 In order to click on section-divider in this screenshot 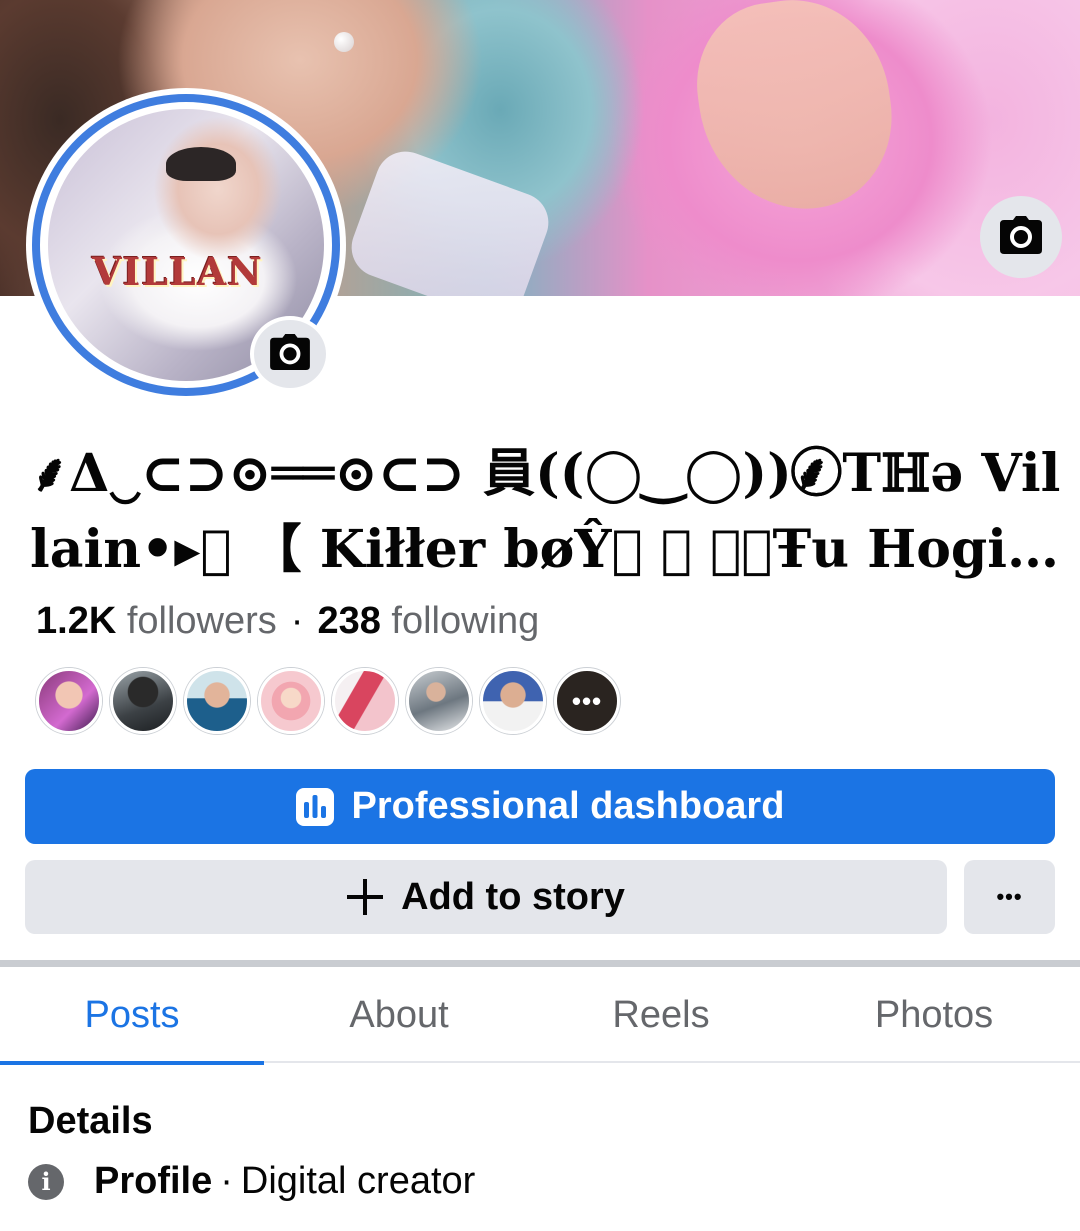, I will do `click(540, 963)`.